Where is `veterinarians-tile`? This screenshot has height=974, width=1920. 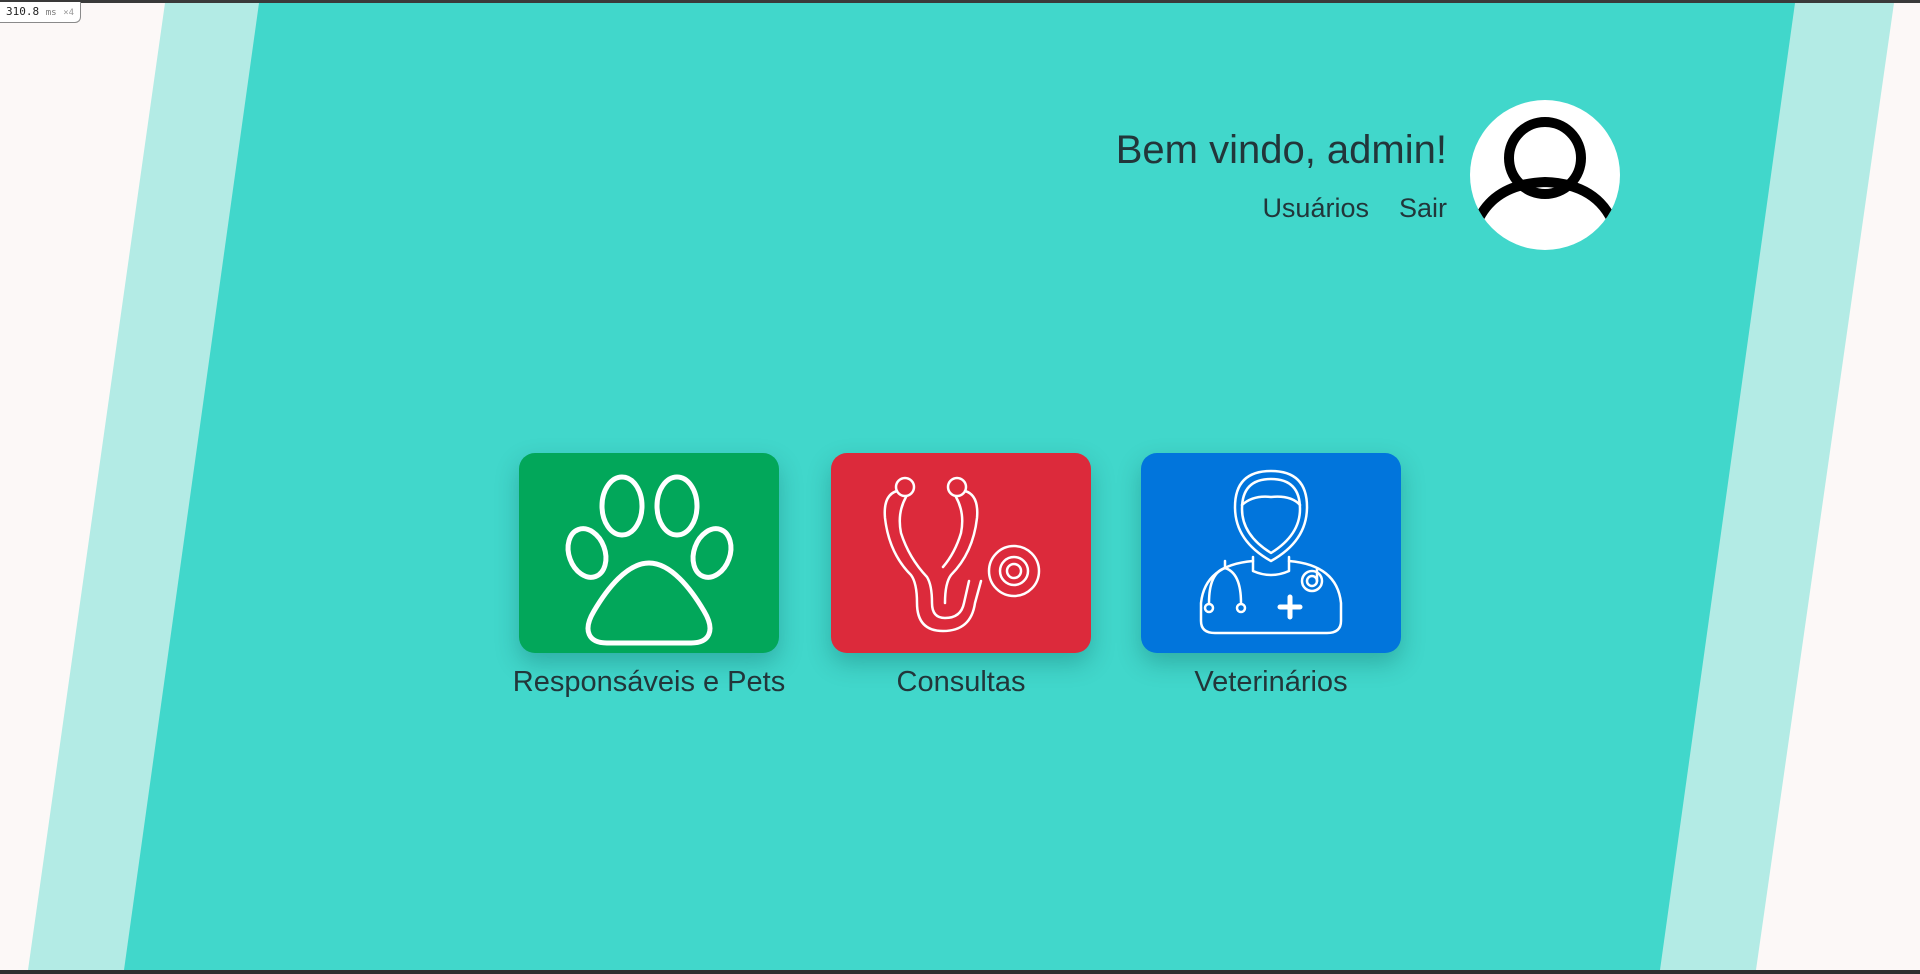 veterinarians-tile is located at coordinates (1271, 553).